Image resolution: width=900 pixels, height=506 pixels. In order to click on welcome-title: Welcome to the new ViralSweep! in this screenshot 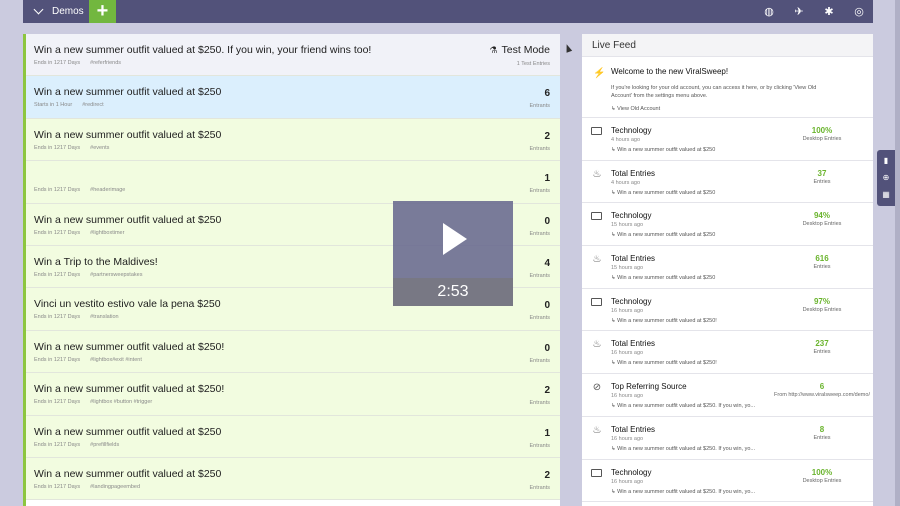, I will do `click(670, 71)`.